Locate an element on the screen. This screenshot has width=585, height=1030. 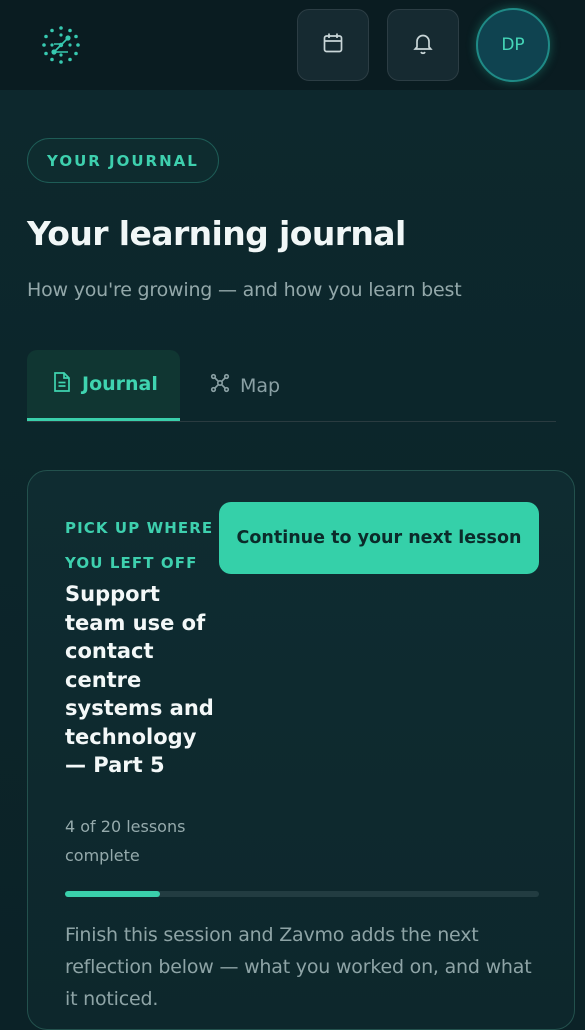
avatar-initials: DP is located at coordinates (513, 45).